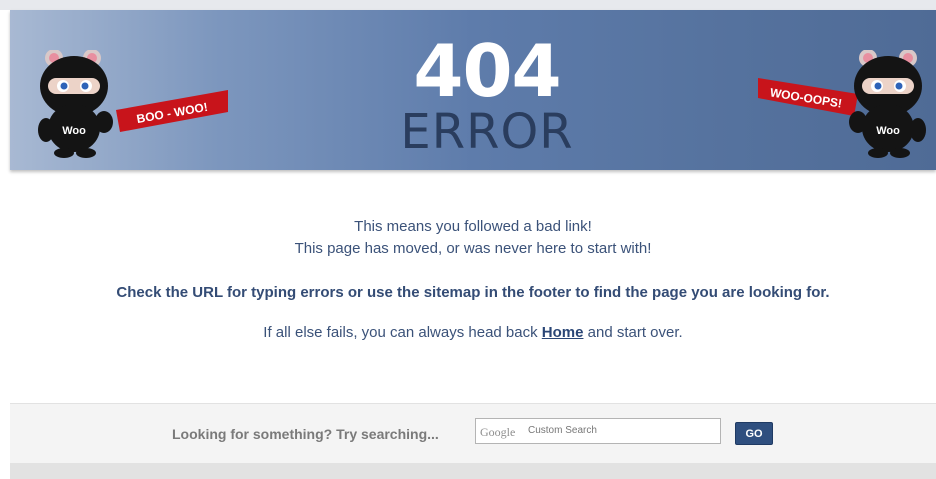 The image size is (936, 479). What do you see at coordinates (473, 471) in the screenshot?
I see `bottom-strip` at bounding box center [473, 471].